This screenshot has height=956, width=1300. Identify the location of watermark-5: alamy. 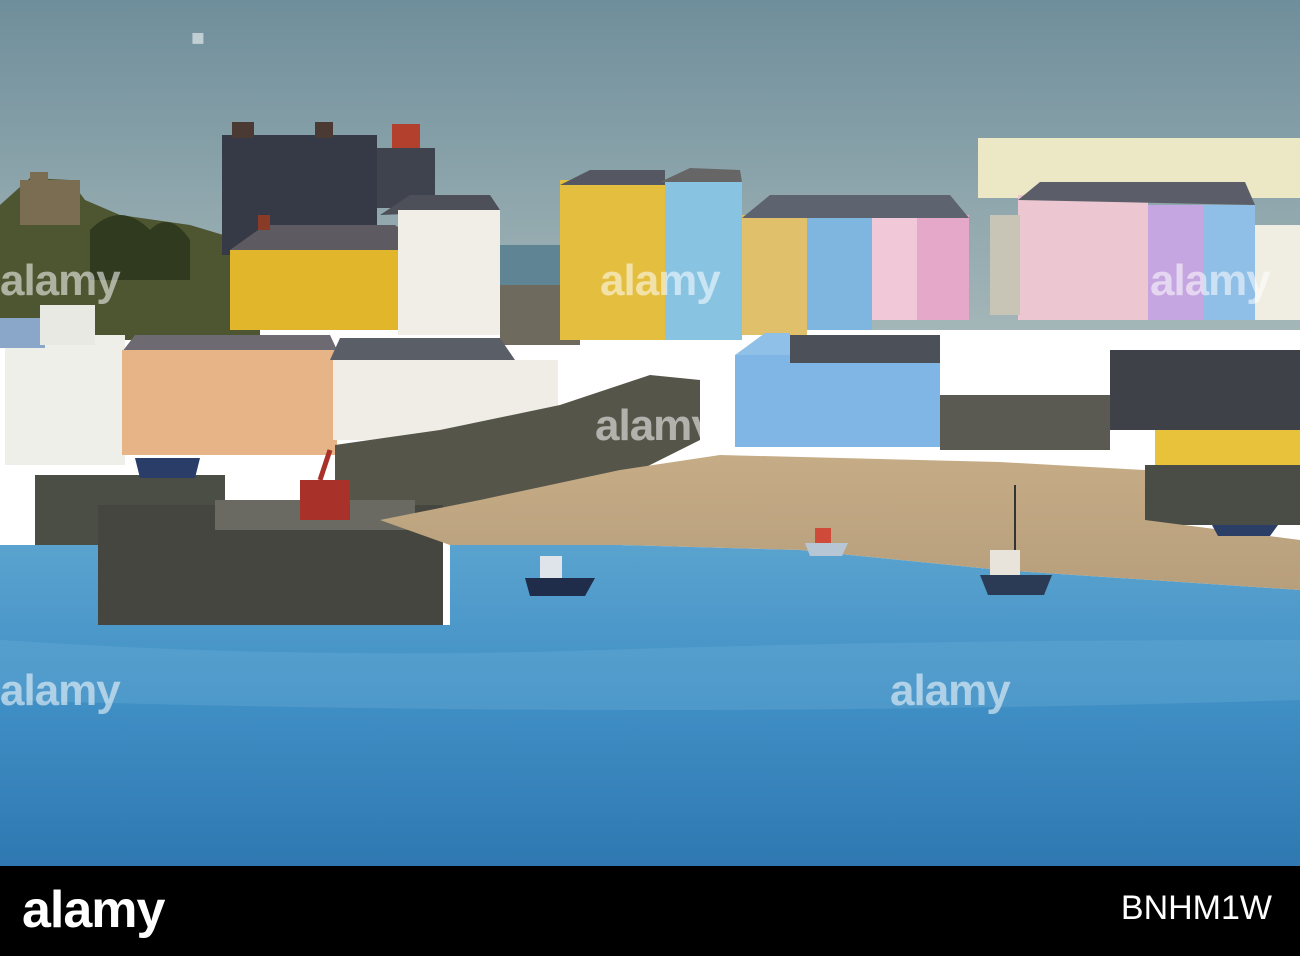
(60, 690).